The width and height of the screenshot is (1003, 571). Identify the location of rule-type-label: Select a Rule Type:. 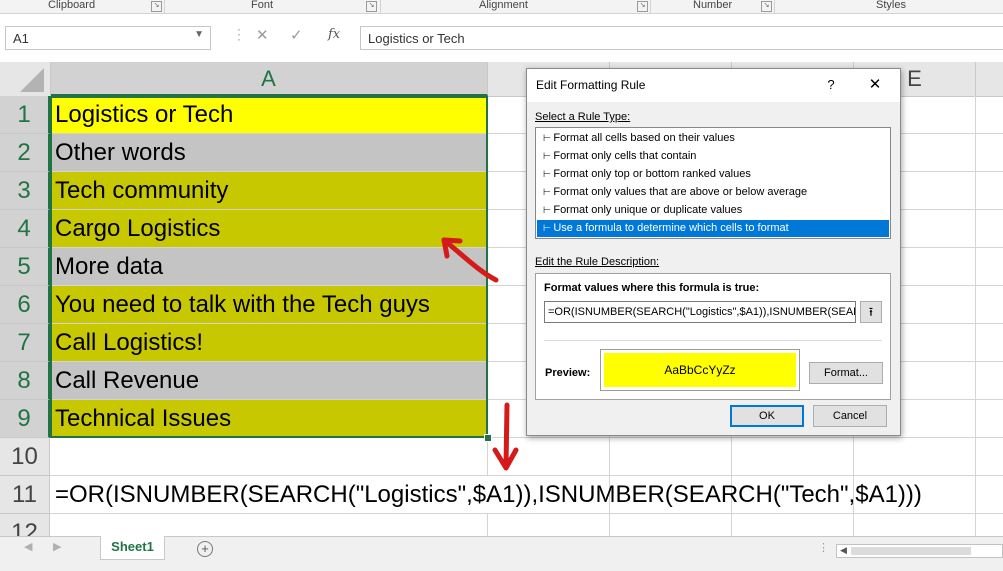
(582, 117).